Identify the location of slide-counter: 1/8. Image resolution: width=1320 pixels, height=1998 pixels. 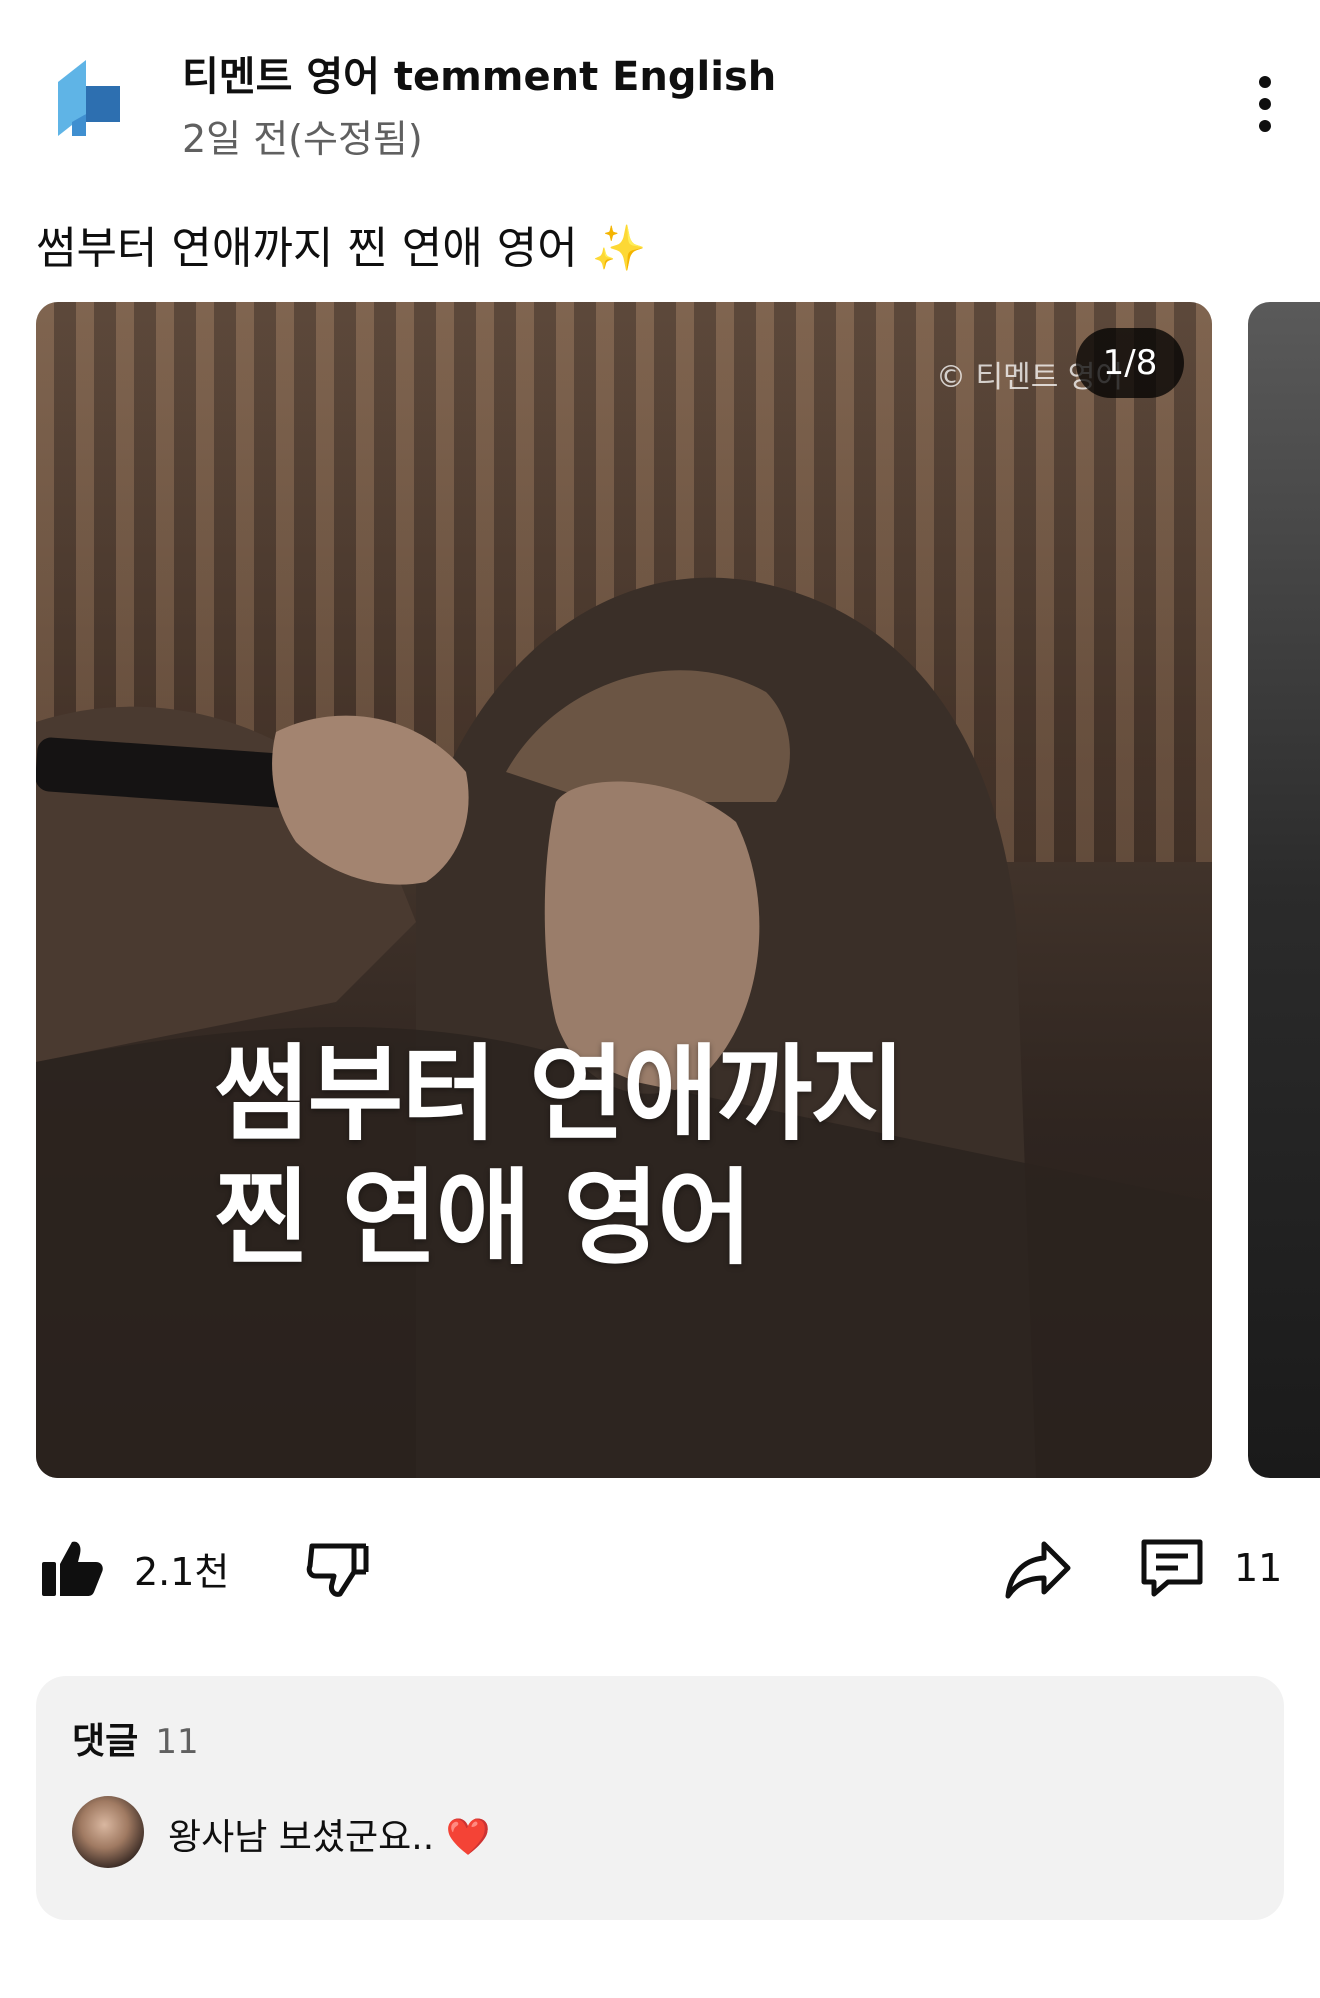
(1130, 363).